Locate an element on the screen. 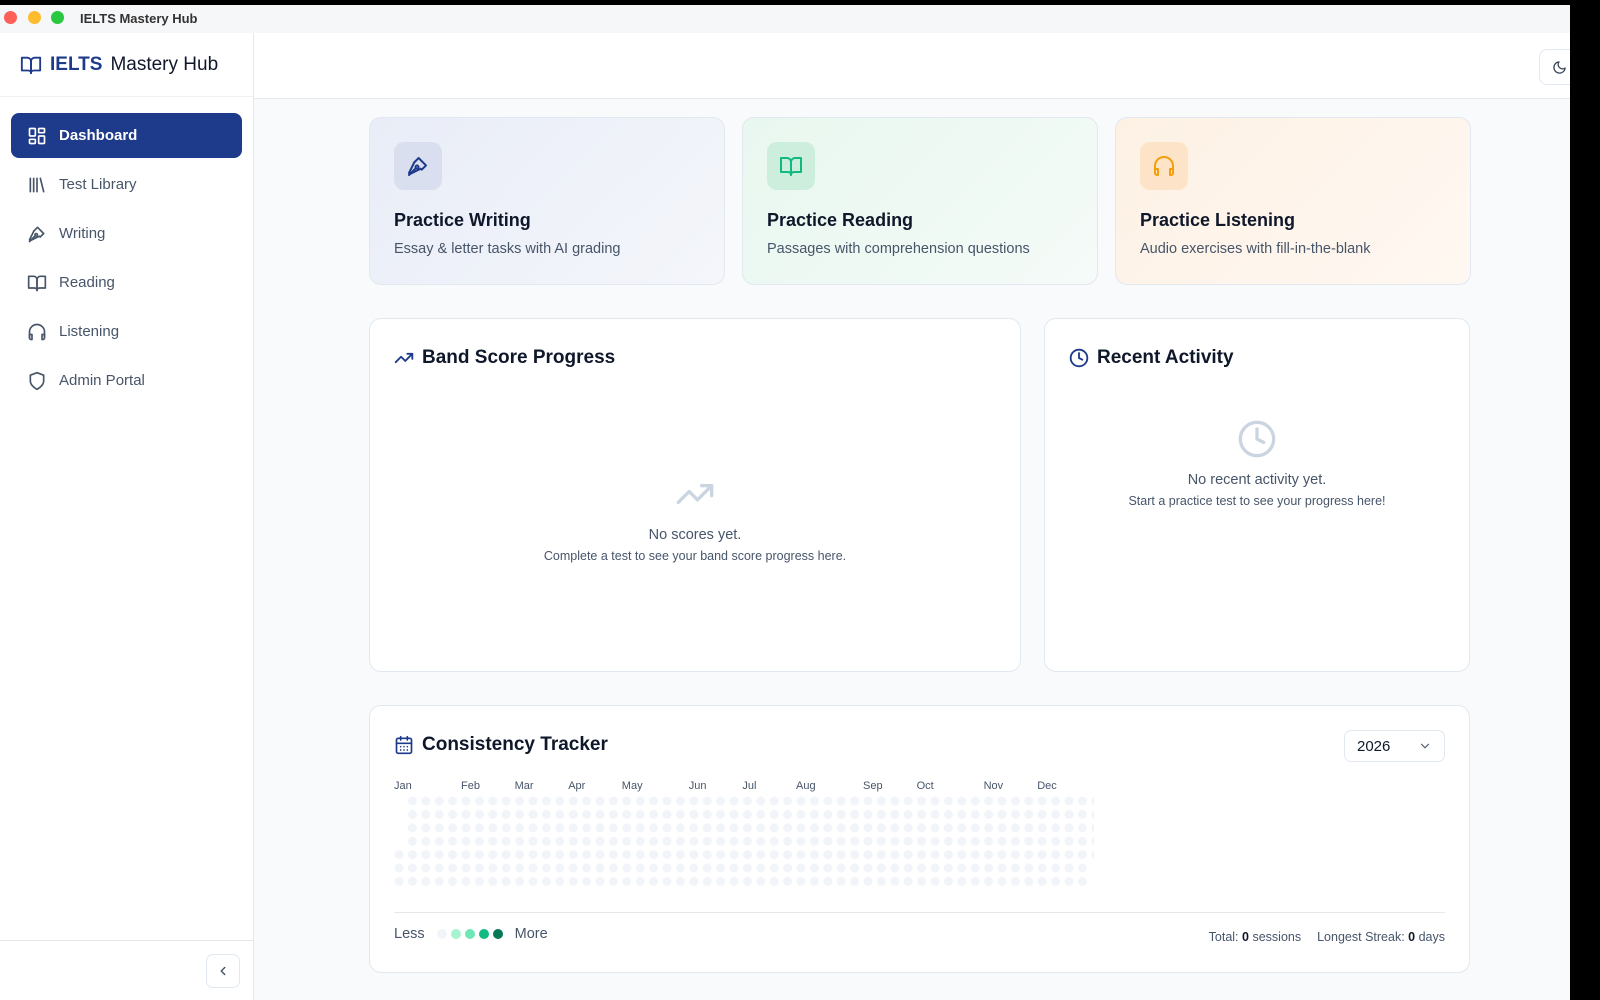  sidebar-item-listening: Listening is located at coordinates (126, 331).